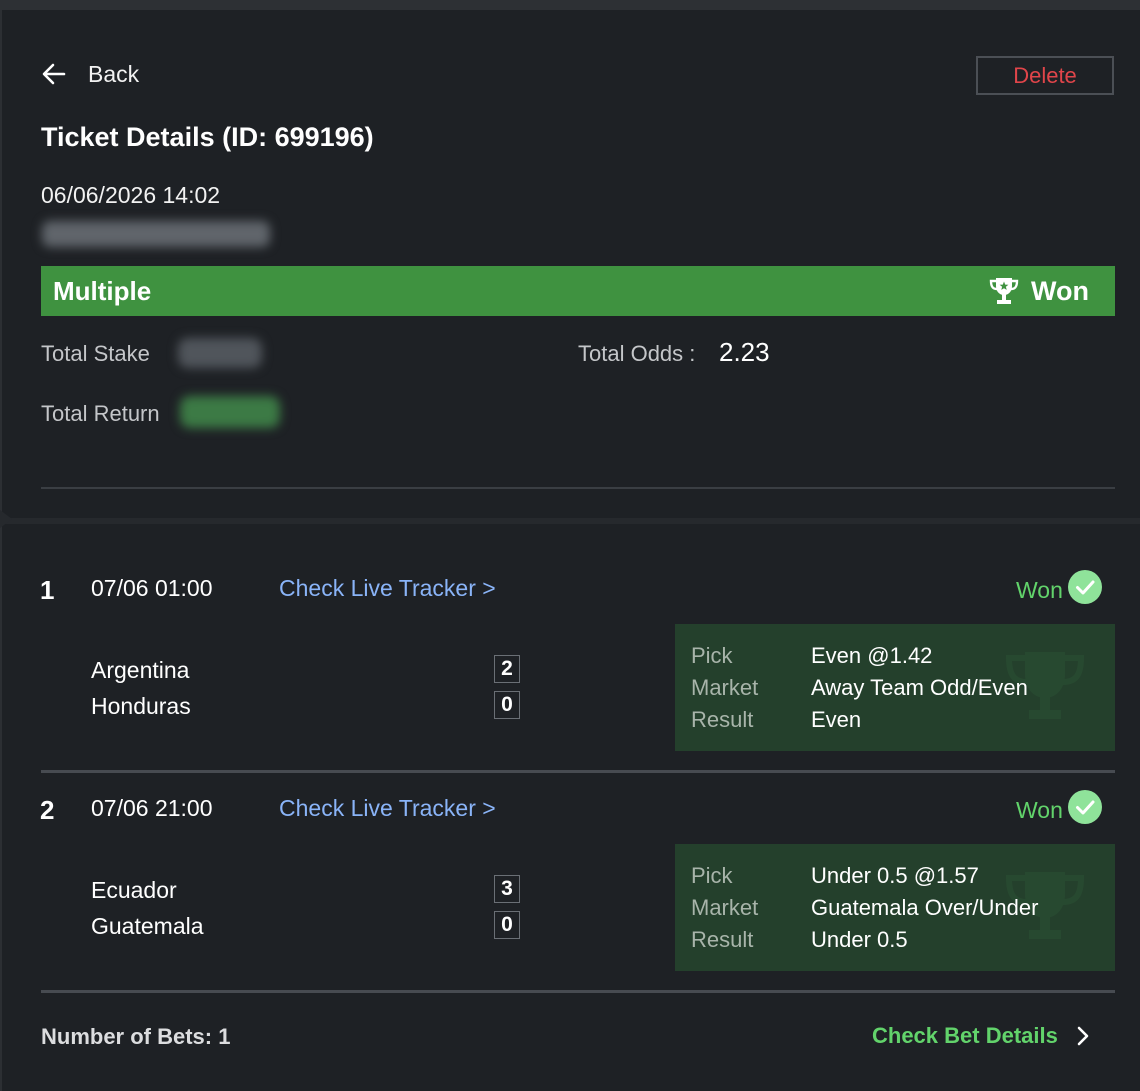 This screenshot has height=1091, width=1140. I want to click on result-value: Under 0.5, so click(859, 939).